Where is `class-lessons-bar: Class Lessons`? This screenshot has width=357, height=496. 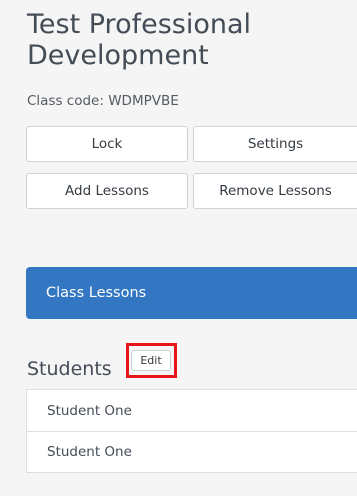 class-lessons-bar: Class Lessons is located at coordinates (191, 293).